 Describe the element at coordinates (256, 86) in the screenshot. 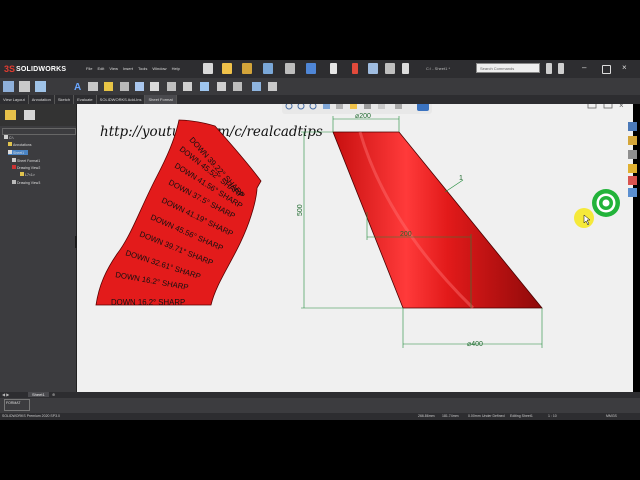

I see `layer-icon` at that location.